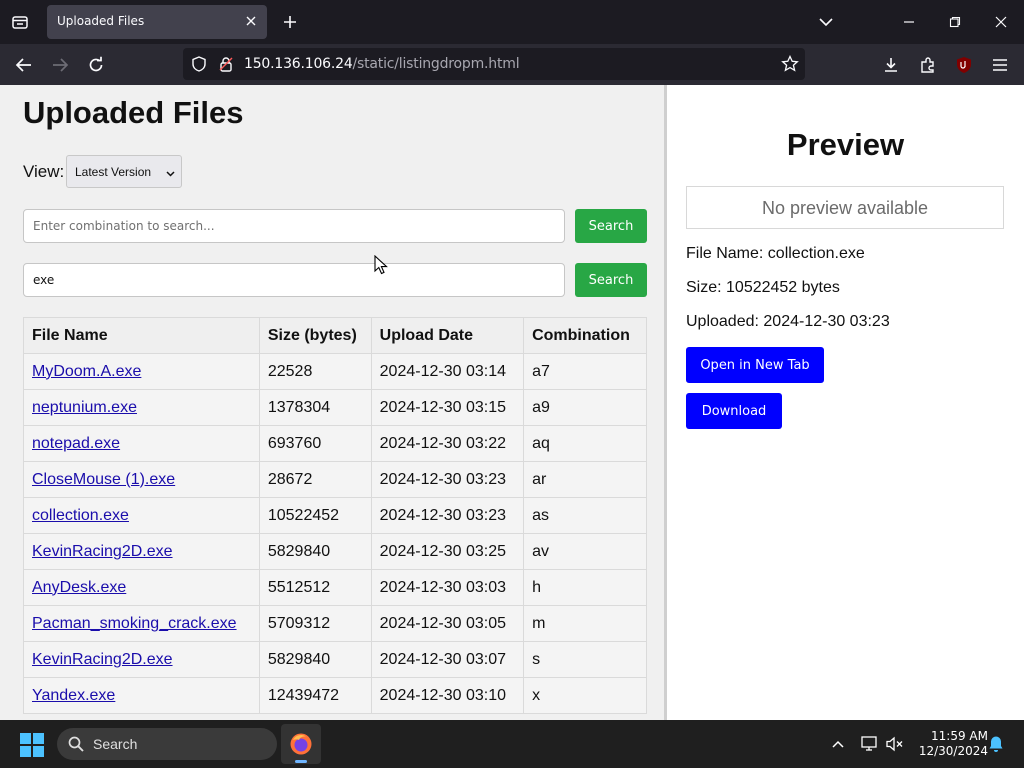 Image resolution: width=1024 pixels, height=768 pixels. What do you see at coordinates (167, 744) in the screenshot?
I see `taskbar-search: Search` at bounding box center [167, 744].